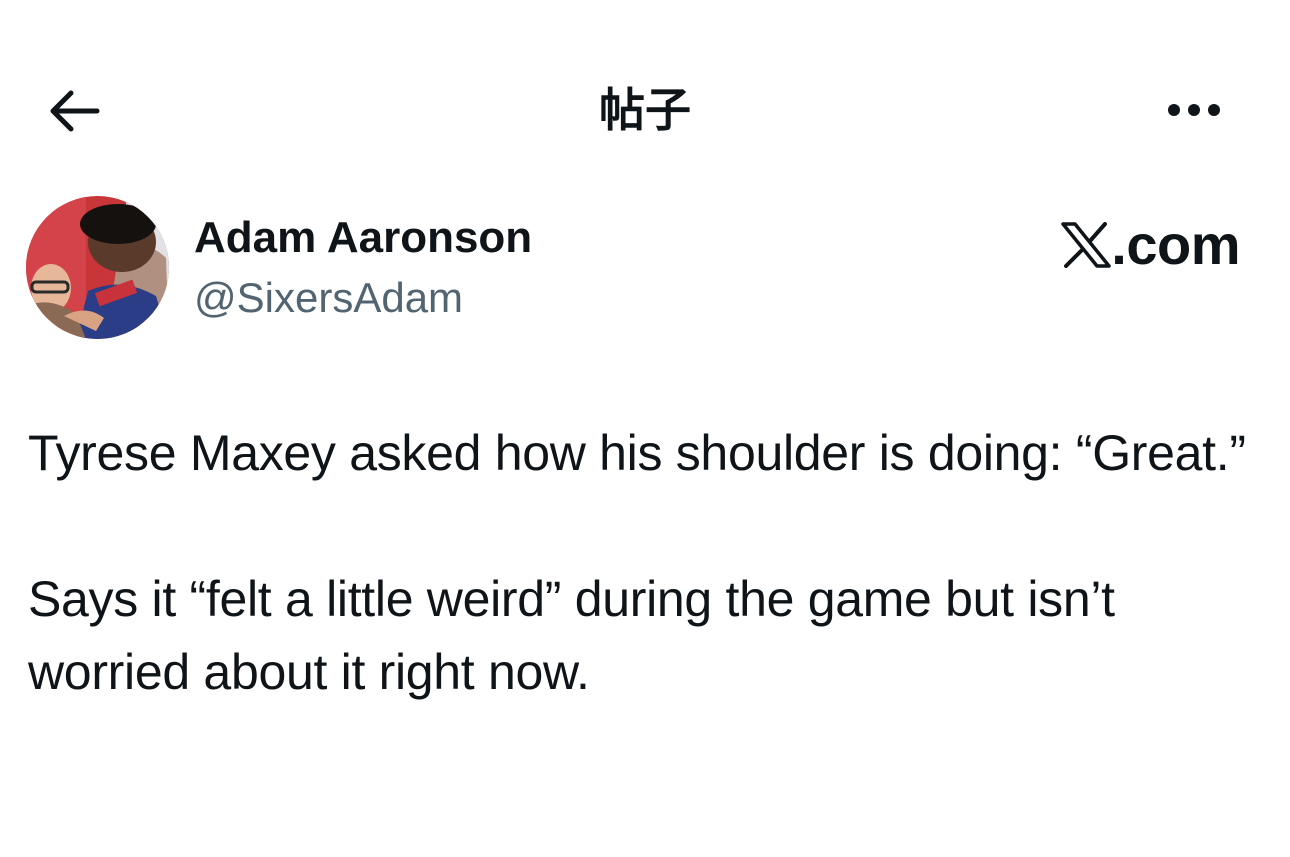 Image resolution: width=1290 pixels, height=857 pixels. I want to click on x-logo-icon, so click(1086, 245).